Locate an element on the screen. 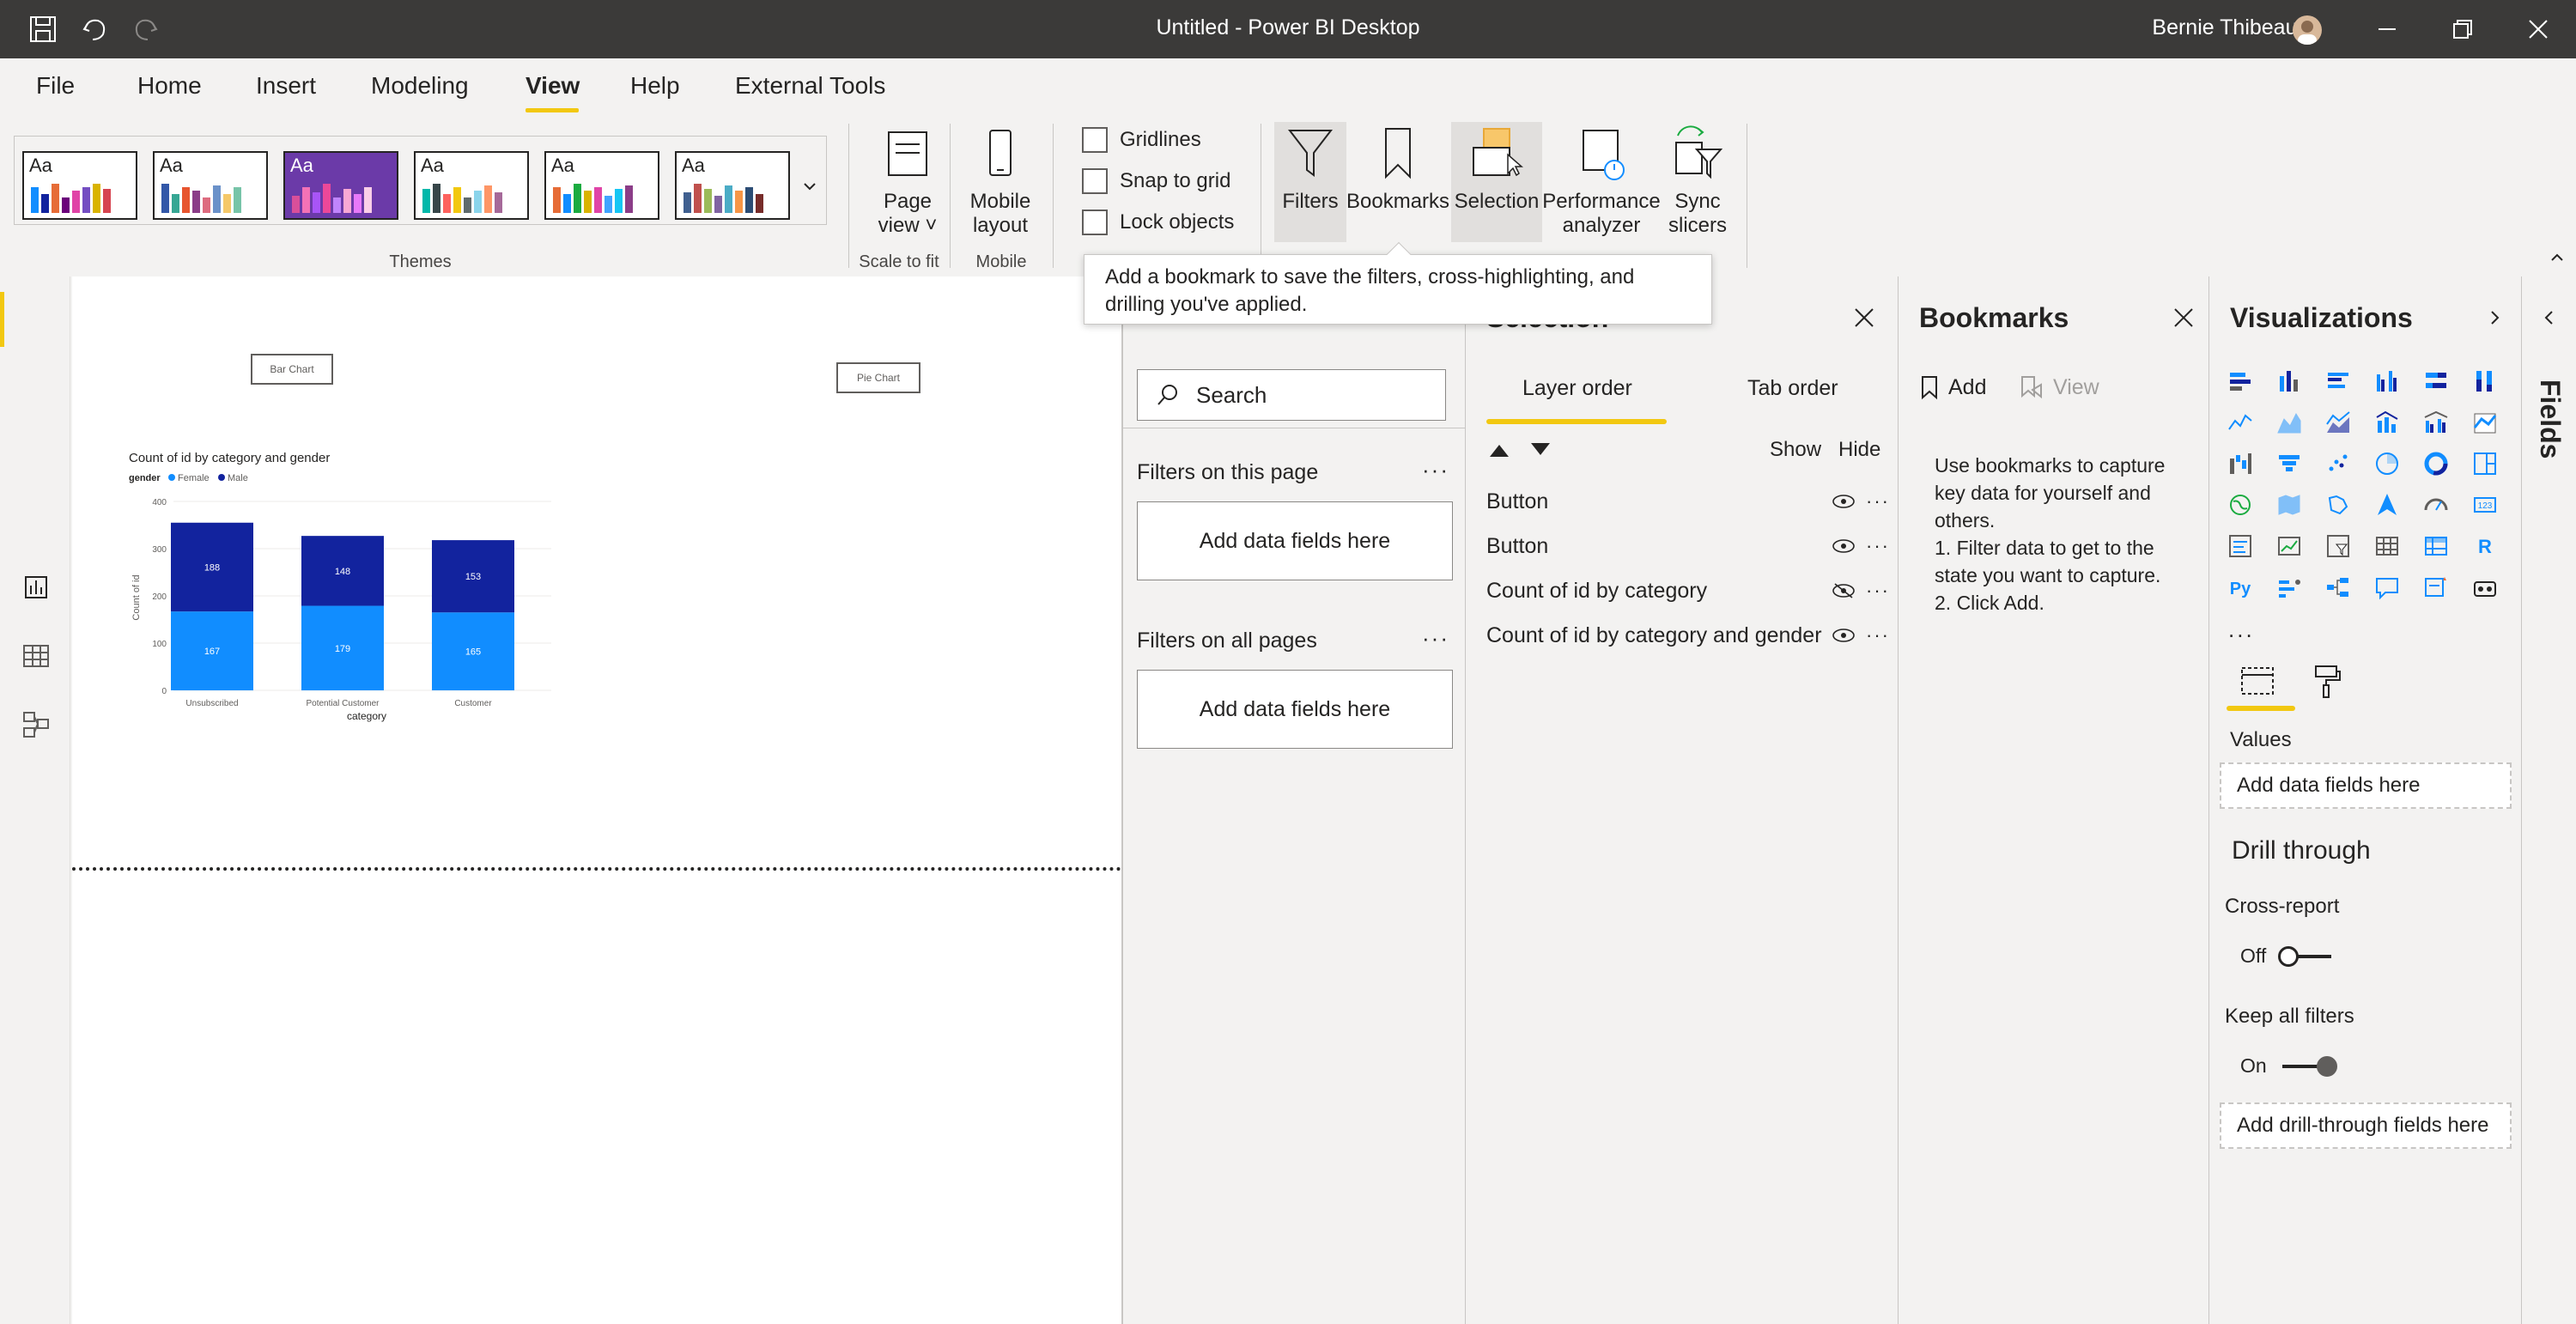  format-paint-roller-icon is located at coordinates (2327, 681).